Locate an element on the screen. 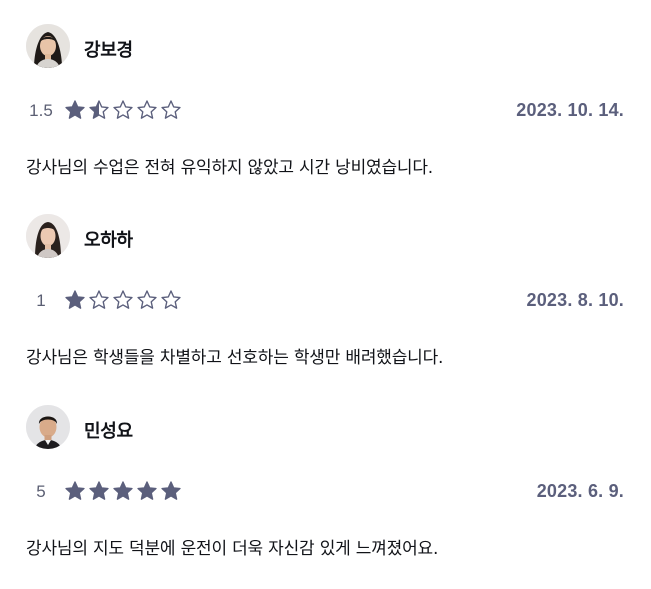  review-text: 강사님의 수업은 전혀 유익하지 않았고 시간 낭비였습니다. is located at coordinates (229, 168).